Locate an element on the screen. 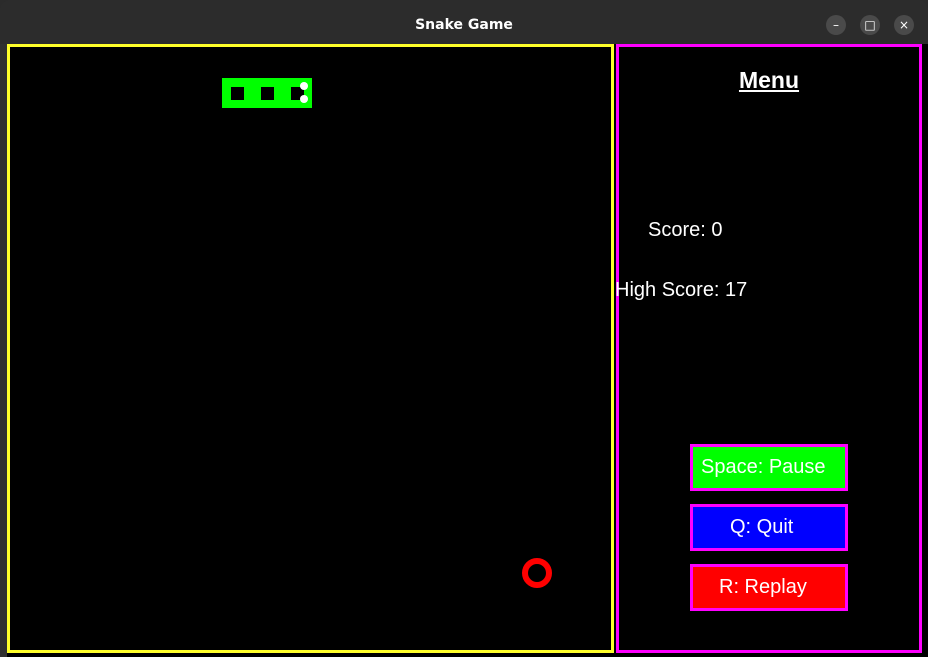 The height and width of the screenshot is (657, 928). pause-button: Space: Pause is located at coordinates (769, 467).